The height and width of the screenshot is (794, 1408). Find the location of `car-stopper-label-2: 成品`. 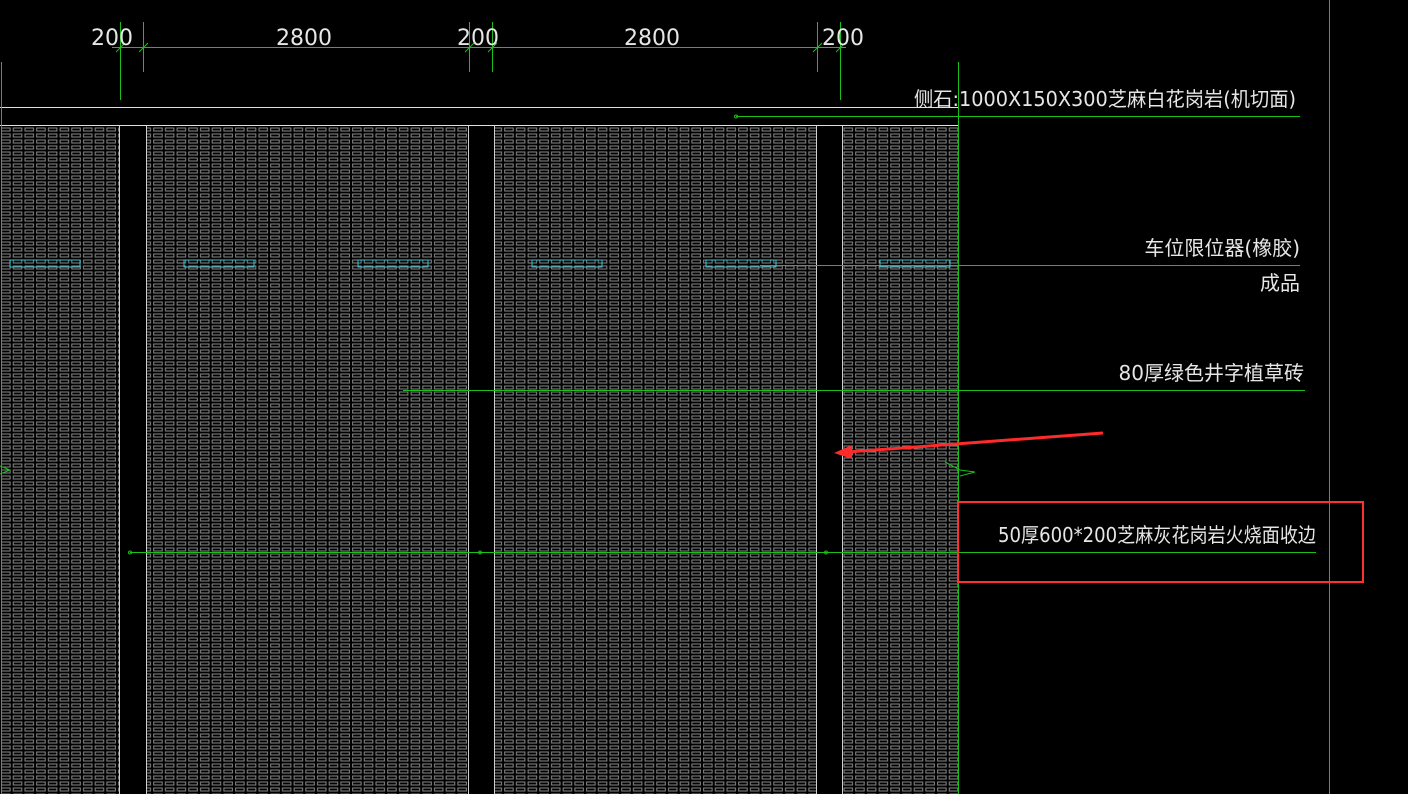

car-stopper-label-2: 成品 is located at coordinates (1280, 283).